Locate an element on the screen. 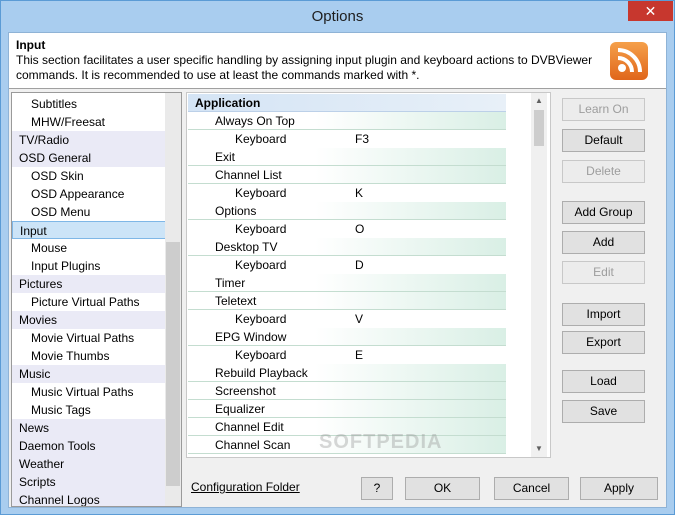 This screenshot has height=515, width=675. configuration-folder-link: Configuration Folder is located at coordinates (245, 487).